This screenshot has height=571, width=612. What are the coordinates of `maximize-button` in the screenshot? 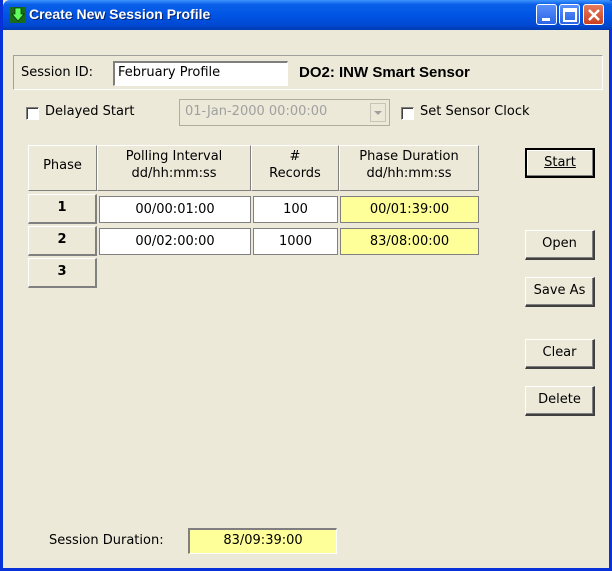 It's located at (569, 14).